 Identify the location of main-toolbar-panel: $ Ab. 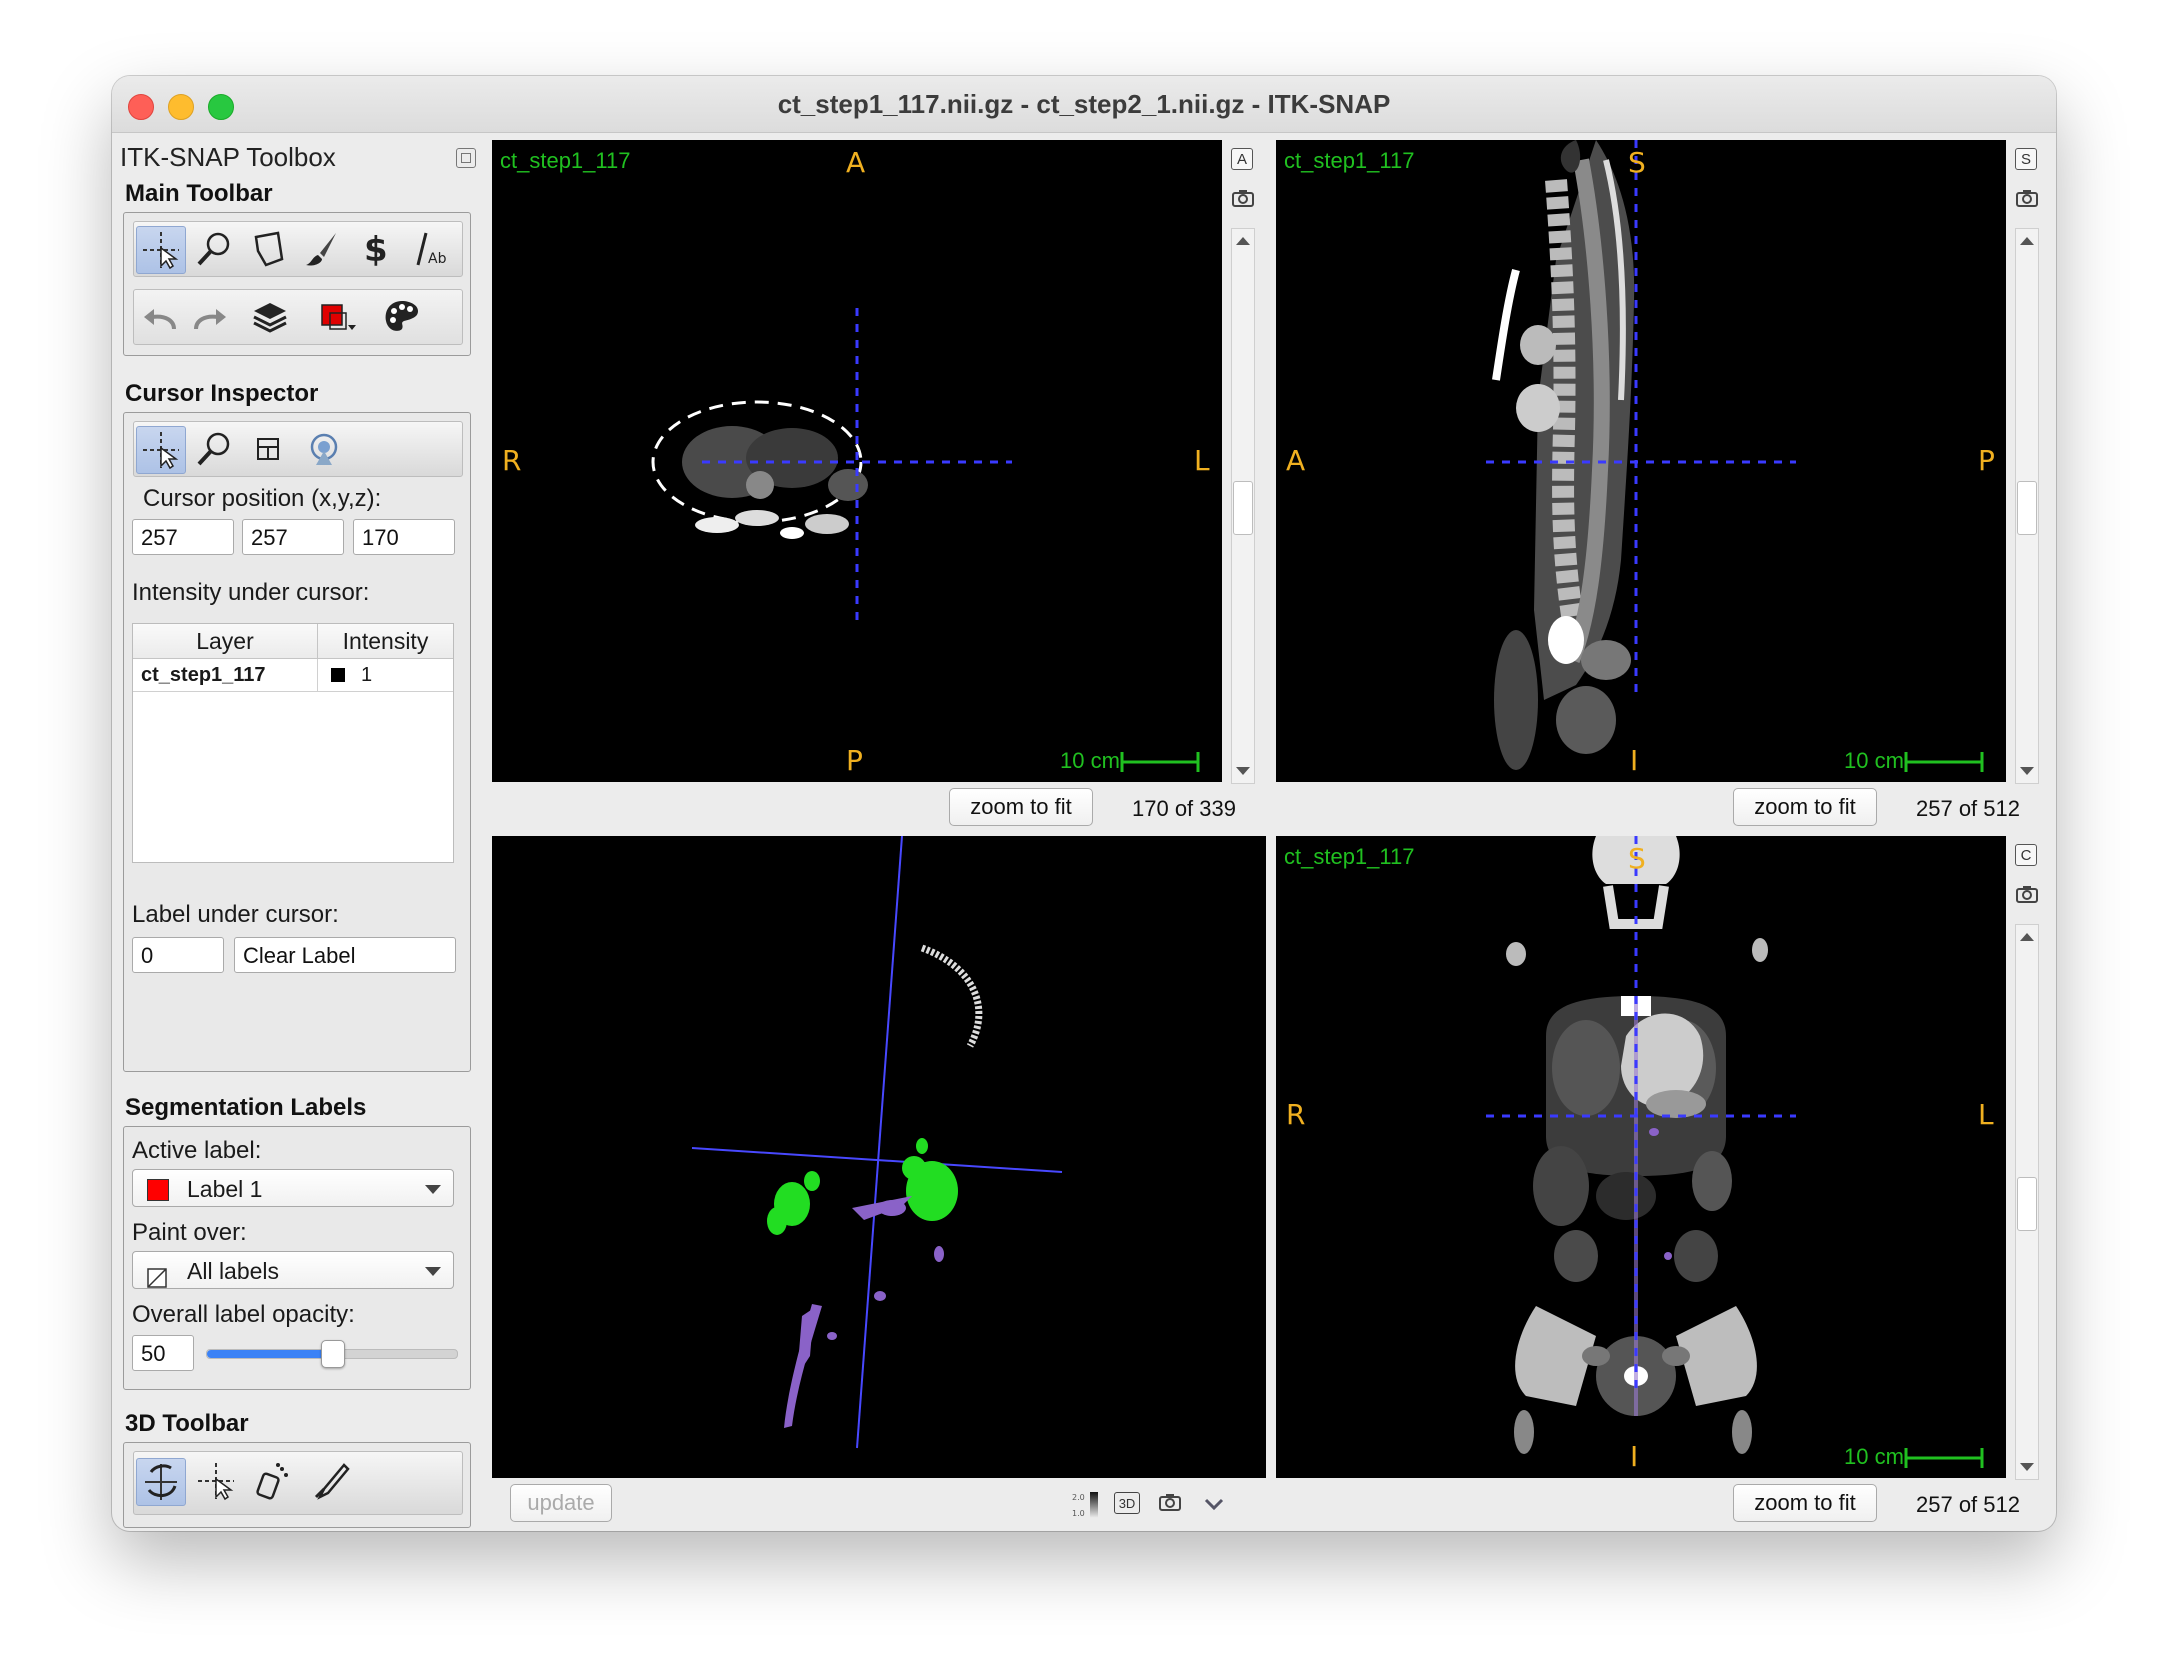
(297, 284).